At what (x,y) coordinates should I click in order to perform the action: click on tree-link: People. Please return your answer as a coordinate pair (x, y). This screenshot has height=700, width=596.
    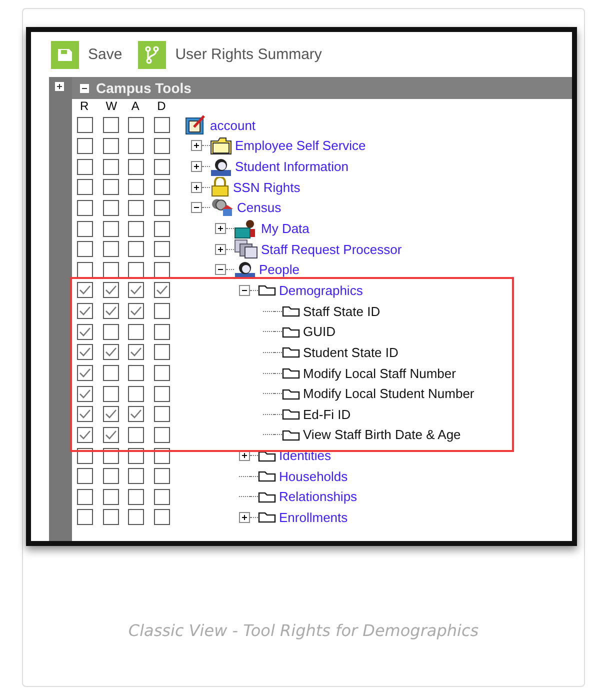
    Looking at the image, I should click on (279, 270).